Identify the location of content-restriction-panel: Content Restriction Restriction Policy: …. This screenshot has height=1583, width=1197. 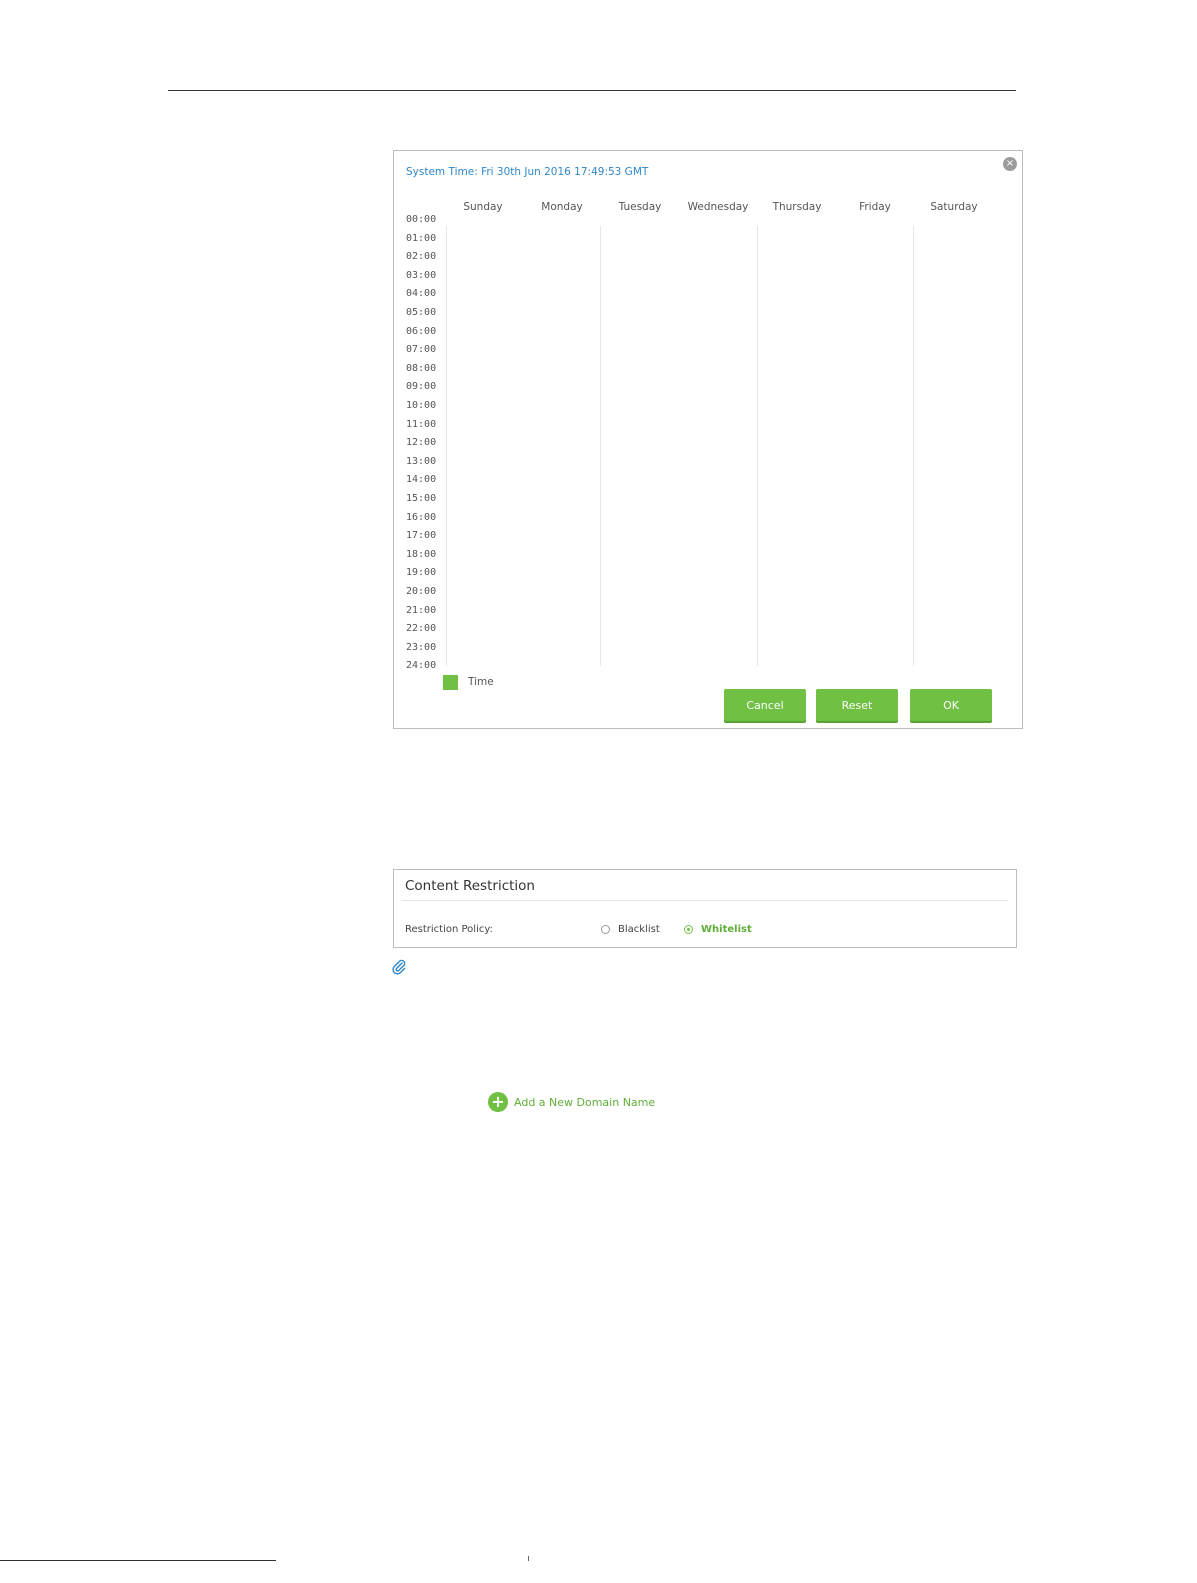
(705, 908).